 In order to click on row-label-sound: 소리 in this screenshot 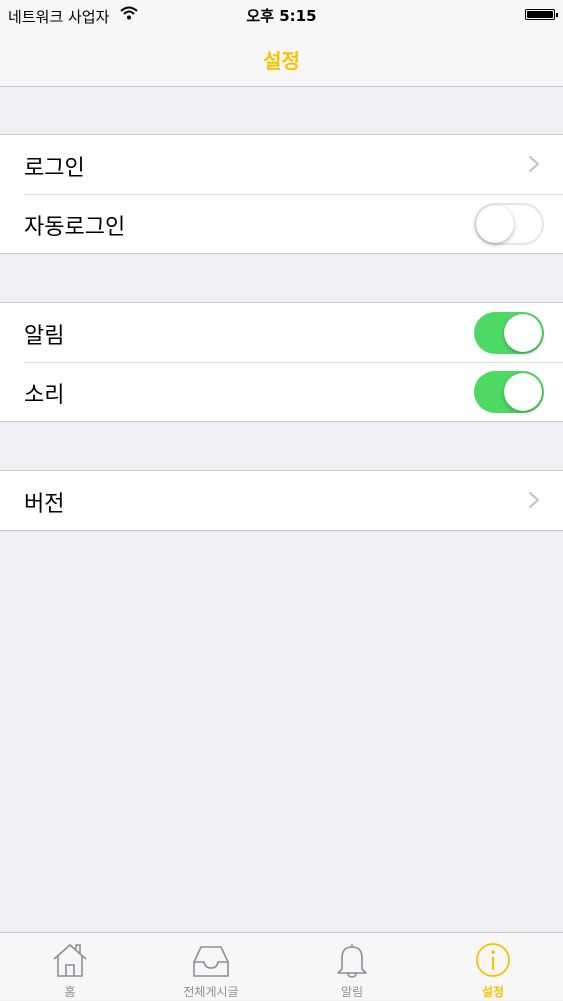, I will do `click(44, 395)`.